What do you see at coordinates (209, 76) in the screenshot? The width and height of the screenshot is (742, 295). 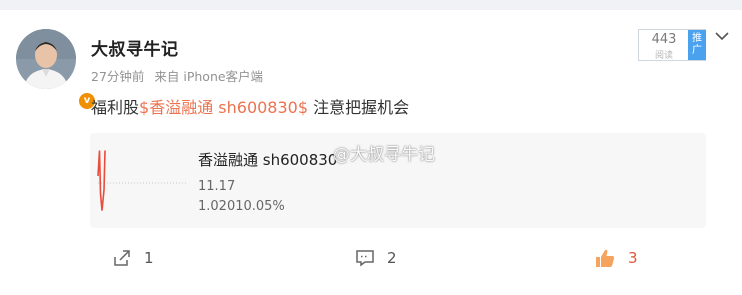 I see `post-source: 来自 iPhone客户端` at bounding box center [209, 76].